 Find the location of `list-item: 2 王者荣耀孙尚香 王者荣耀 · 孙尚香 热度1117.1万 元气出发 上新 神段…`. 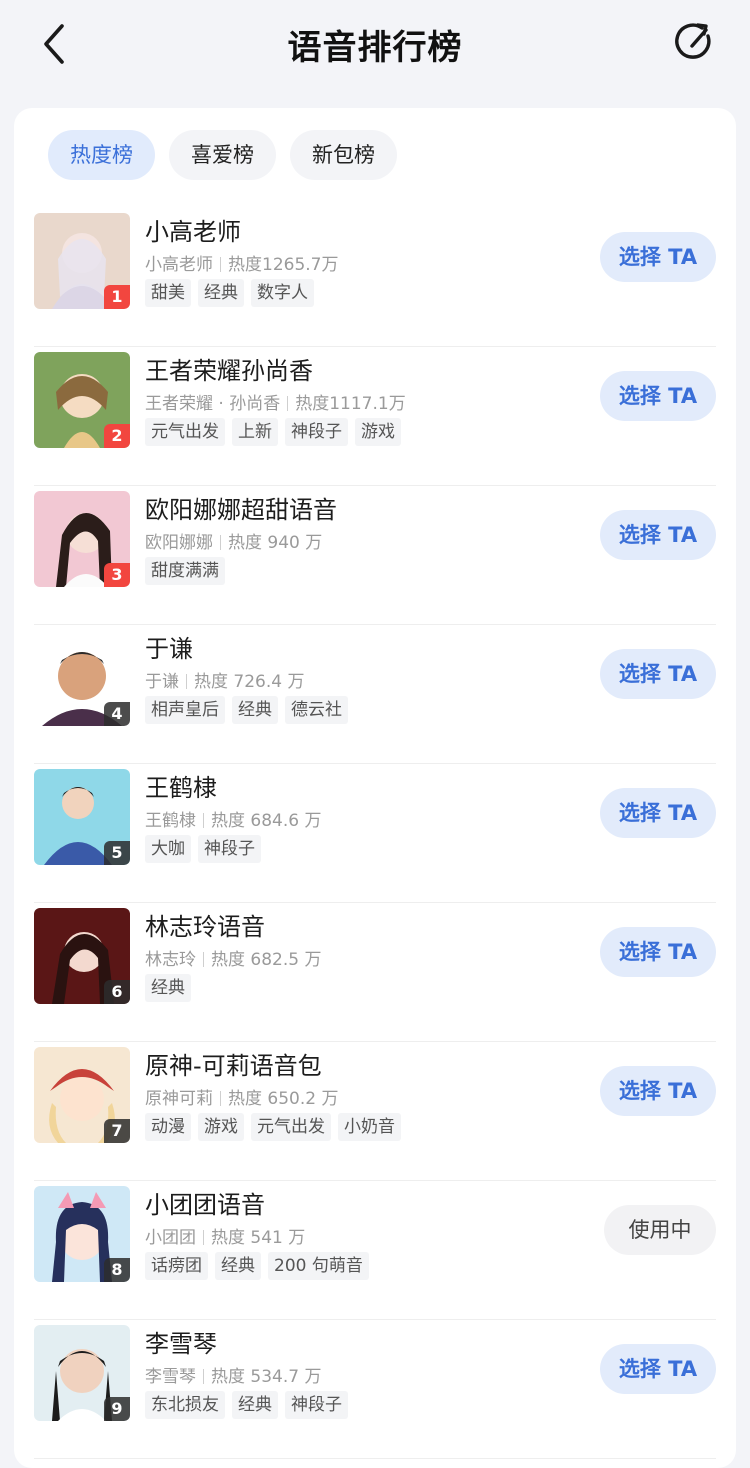

list-item: 2 王者荣耀孙尚香 王者荣耀 · 孙尚香 热度1117.1万 元气出发 上新 神段… is located at coordinates (375, 416).